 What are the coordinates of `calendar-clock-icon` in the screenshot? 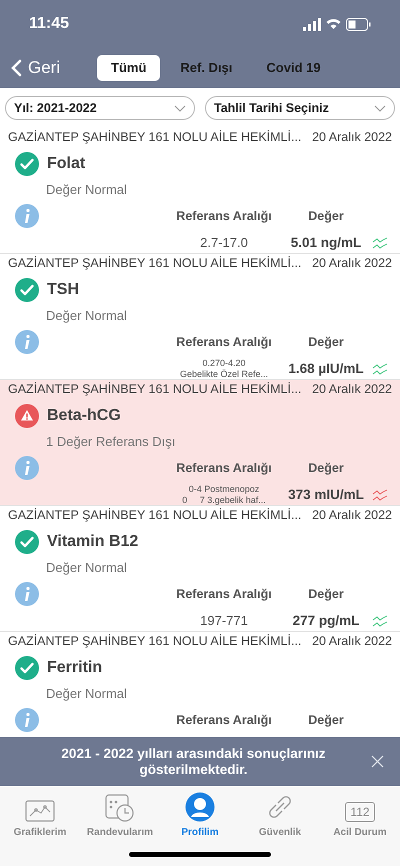 It's located at (120, 807).